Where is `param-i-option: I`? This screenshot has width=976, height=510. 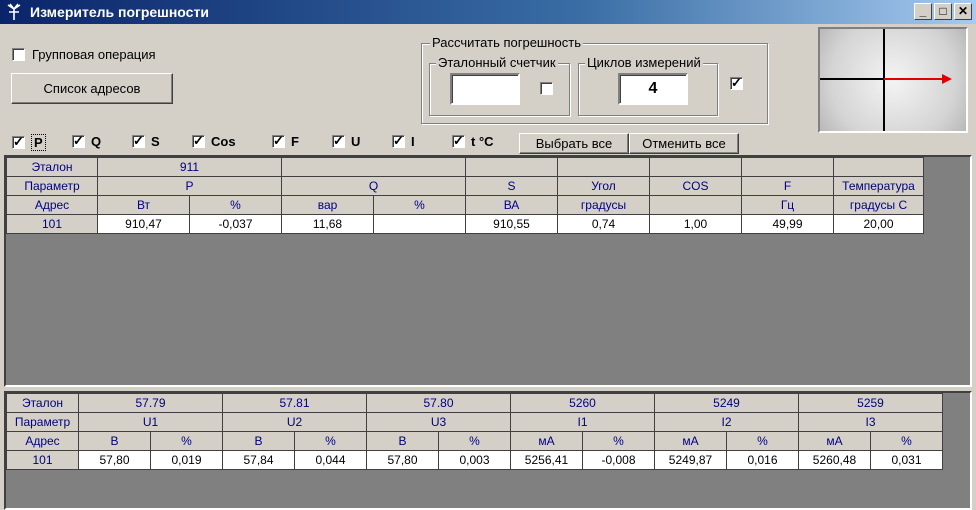 param-i-option: I is located at coordinates (403, 141).